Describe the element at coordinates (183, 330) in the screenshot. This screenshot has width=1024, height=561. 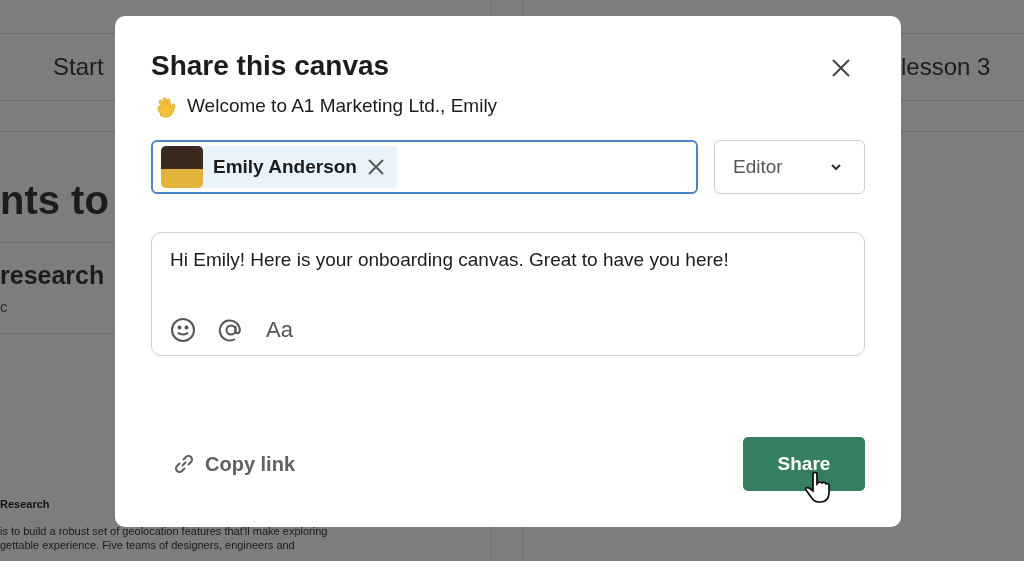
I see `emoji-button` at that location.